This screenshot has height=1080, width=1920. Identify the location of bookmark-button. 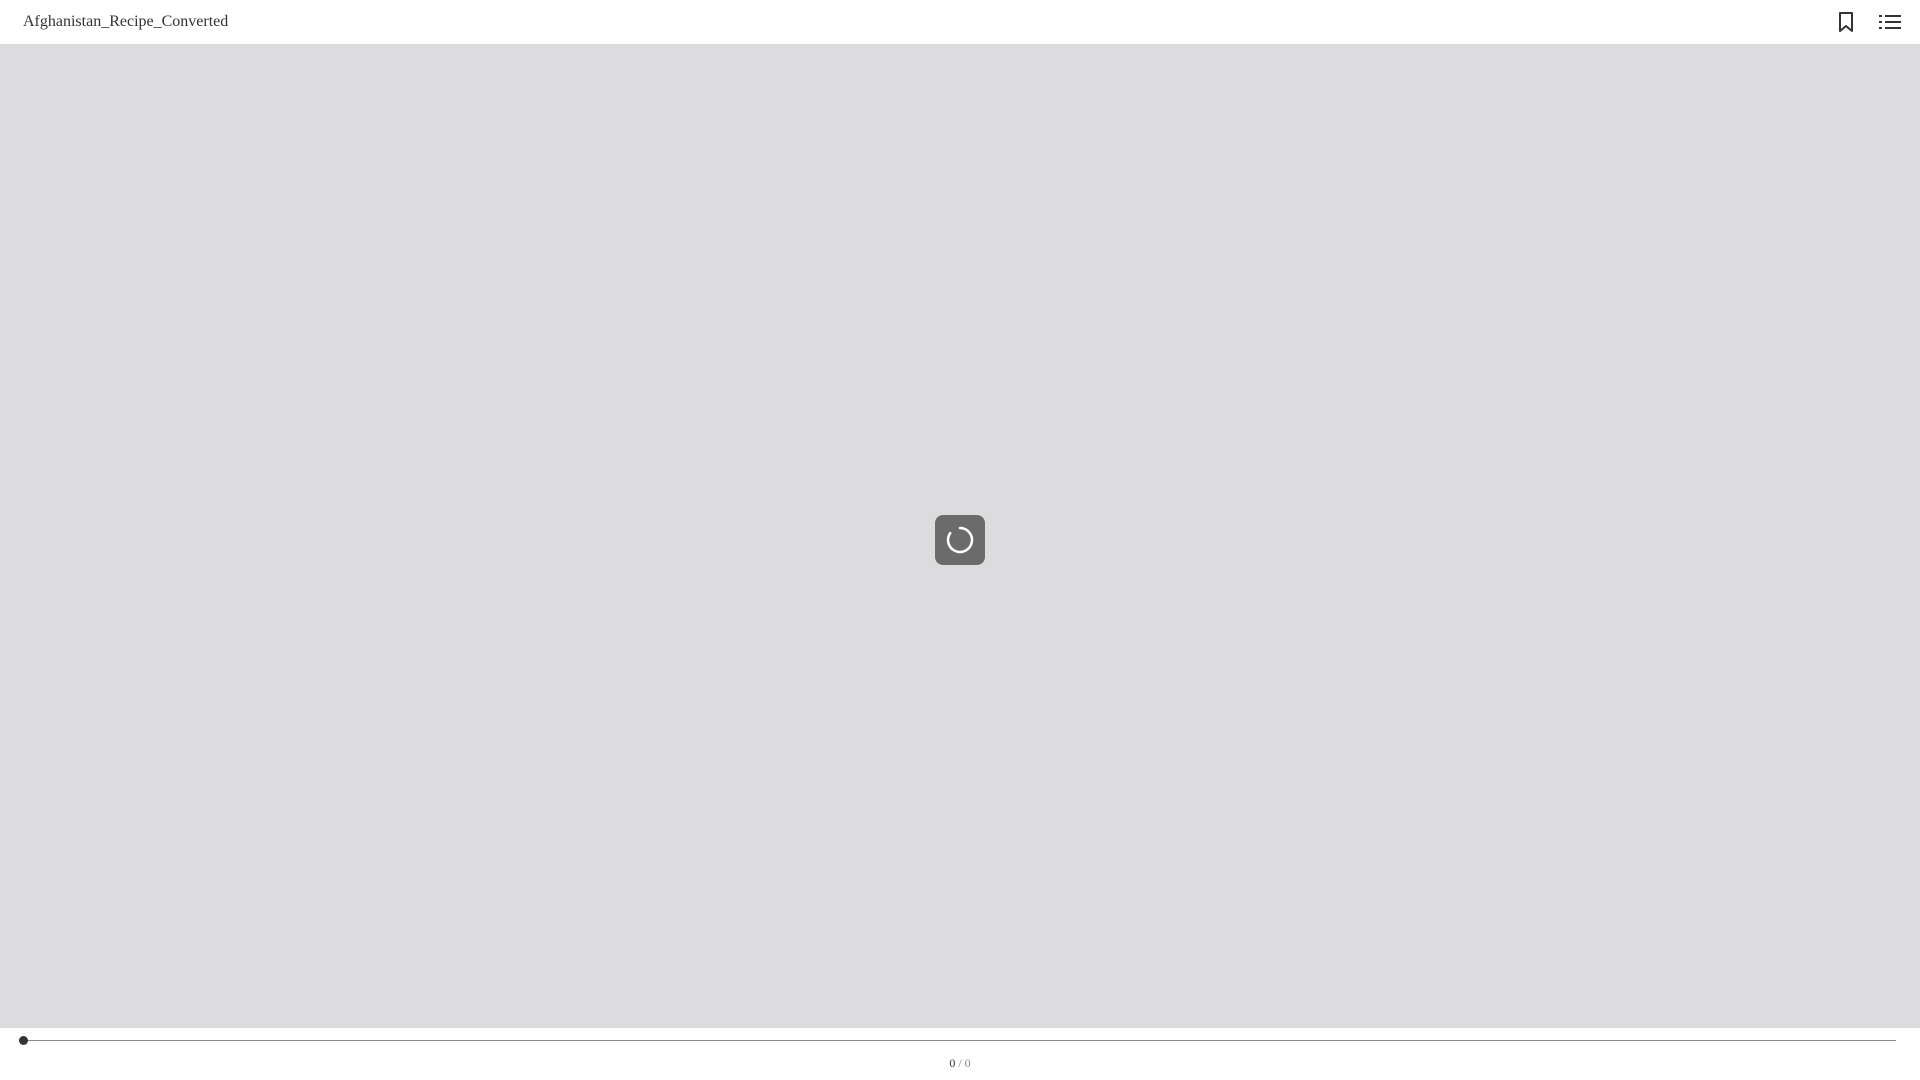
(1846, 22).